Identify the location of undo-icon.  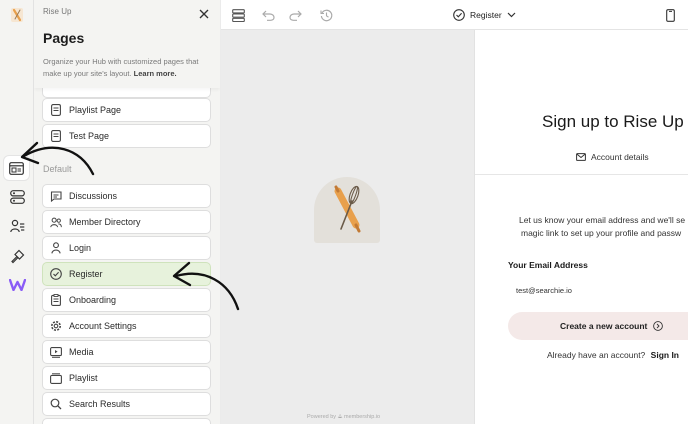
(268, 15).